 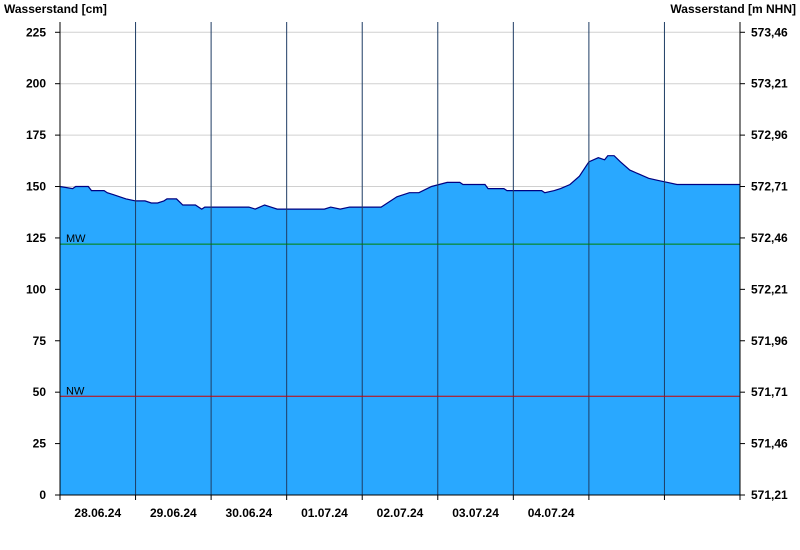 What do you see at coordinates (324, 513) in the screenshot?
I see `x-tick-label: 01.07.24` at bounding box center [324, 513].